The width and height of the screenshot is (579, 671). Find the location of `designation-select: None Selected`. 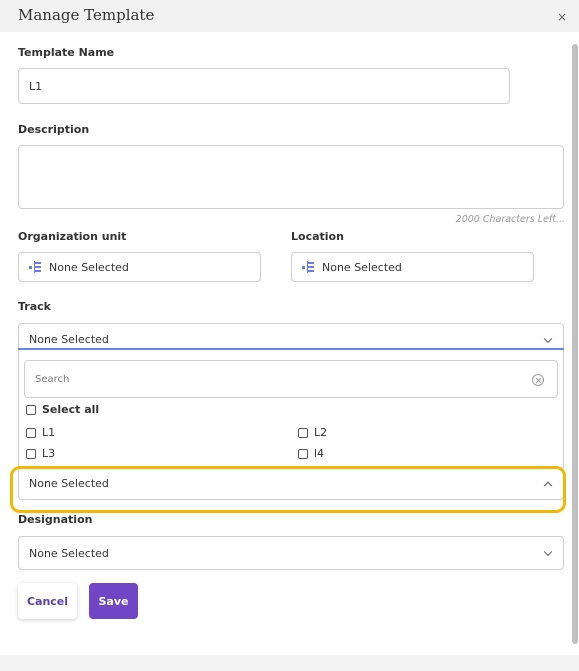

designation-select: None Selected is located at coordinates (291, 553).